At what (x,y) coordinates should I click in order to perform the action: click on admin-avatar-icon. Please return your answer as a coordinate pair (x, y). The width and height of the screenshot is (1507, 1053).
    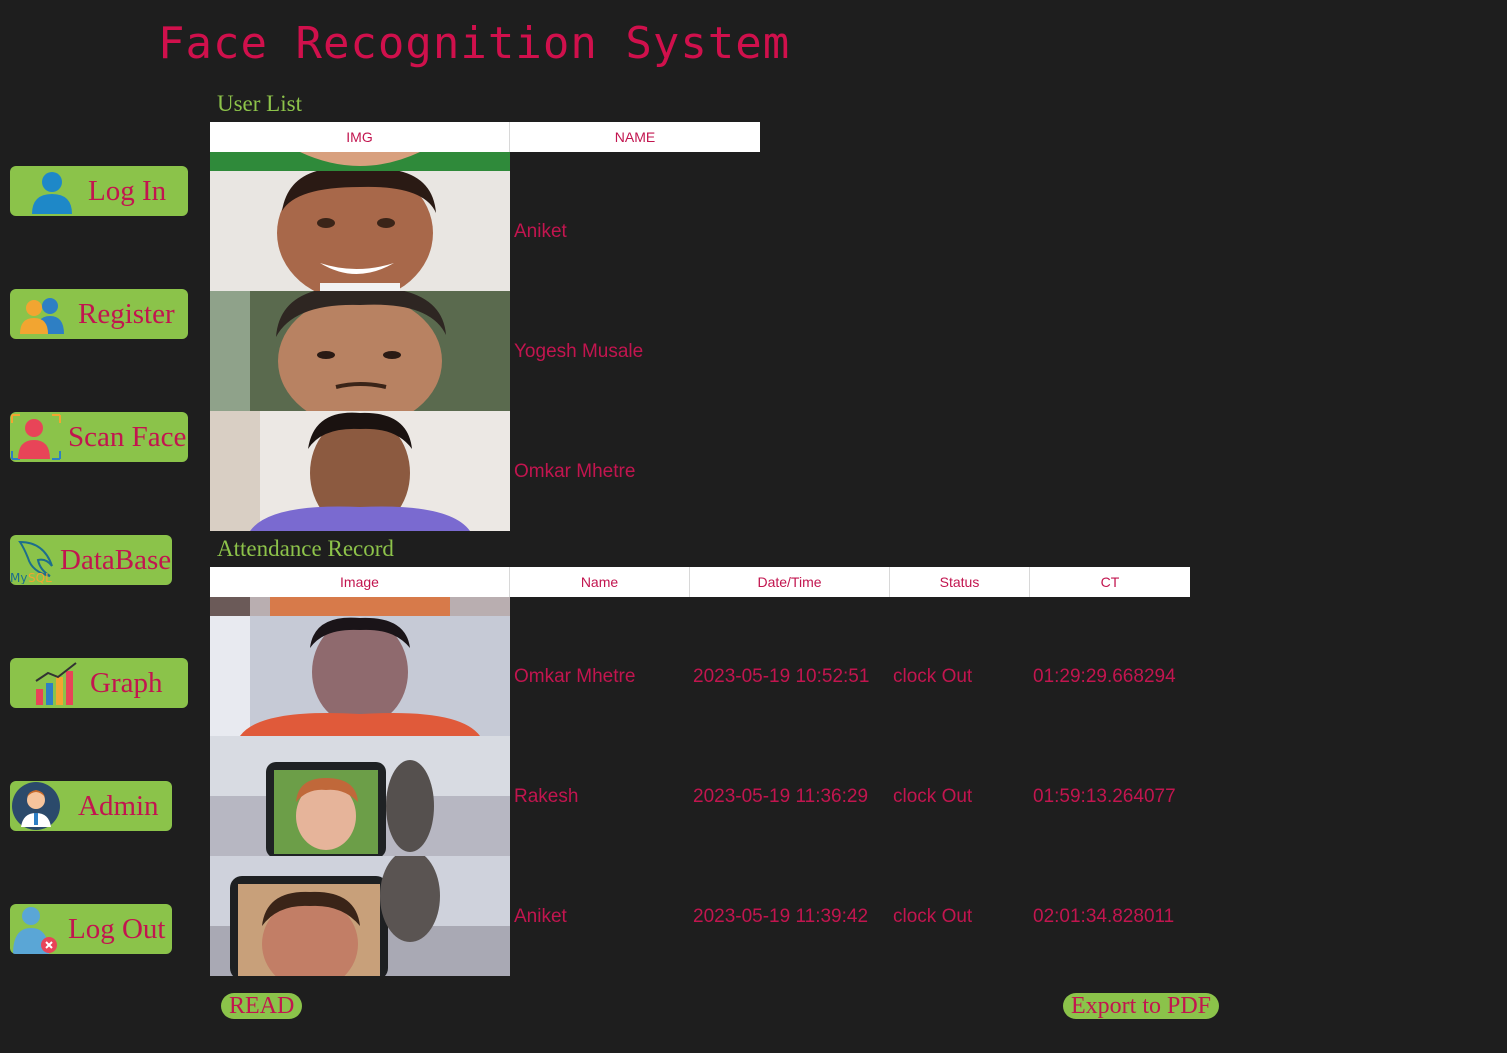
    Looking at the image, I should click on (36, 806).